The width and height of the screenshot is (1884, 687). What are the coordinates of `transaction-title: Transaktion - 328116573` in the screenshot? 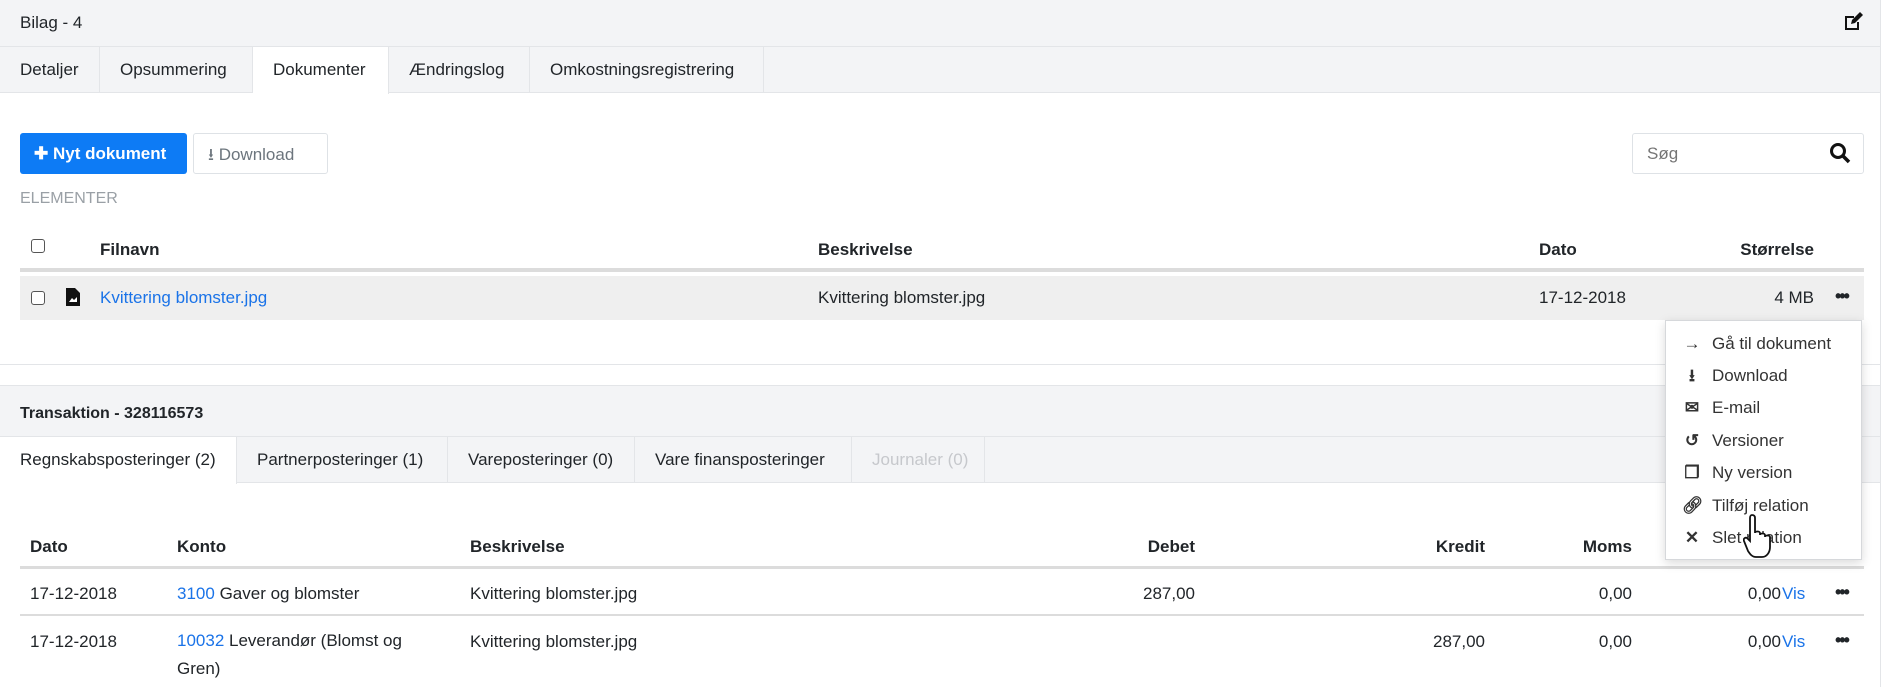 It's located at (112, 413).